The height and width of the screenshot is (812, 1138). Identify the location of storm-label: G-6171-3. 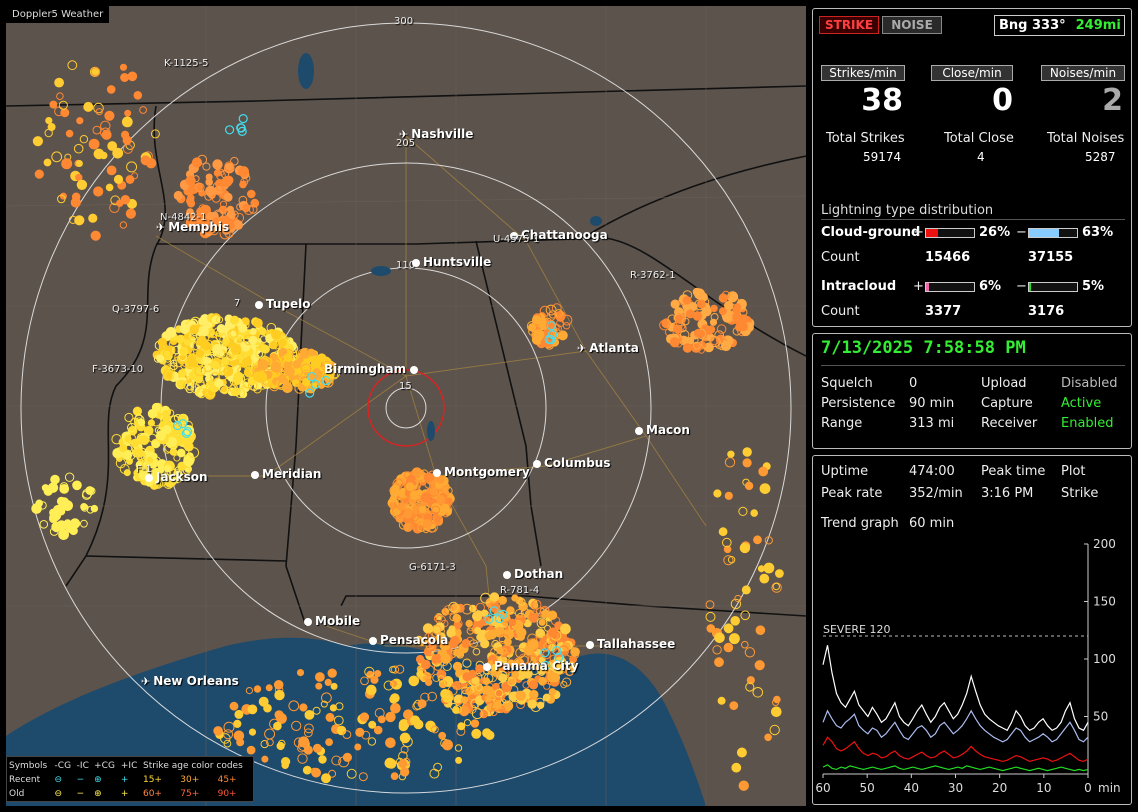
(432, 567).